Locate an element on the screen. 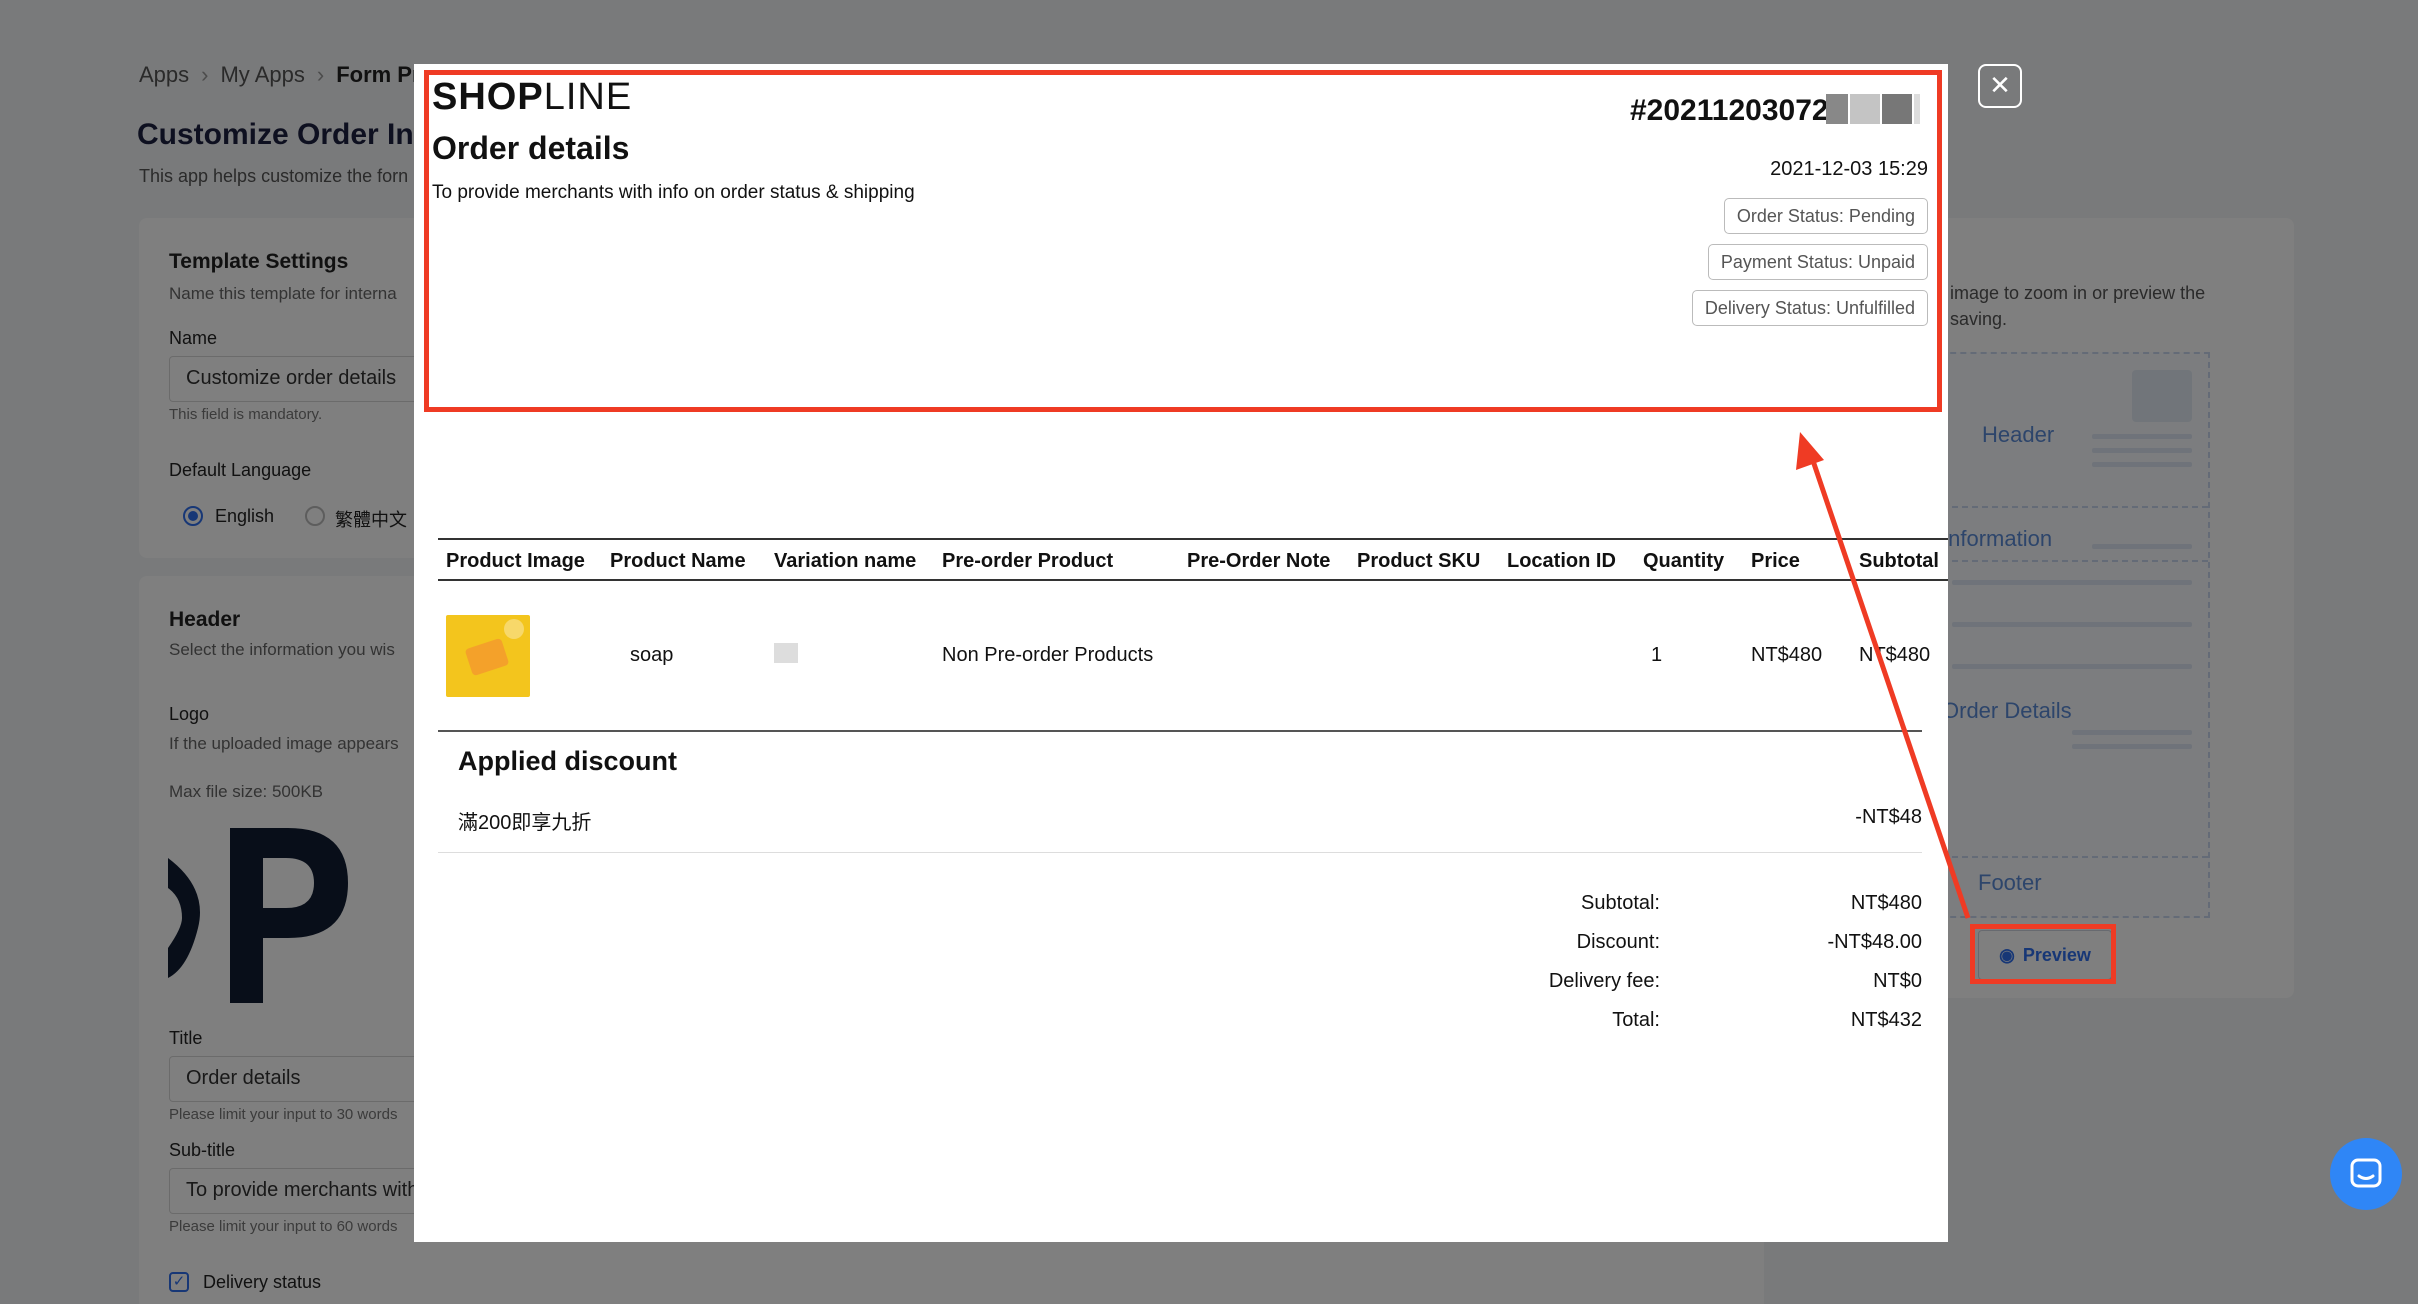 Image resolution: width=2418 pixels, height=1304 pixels. summary-discount-label: Discount: is located at coordinates (1618, 942).